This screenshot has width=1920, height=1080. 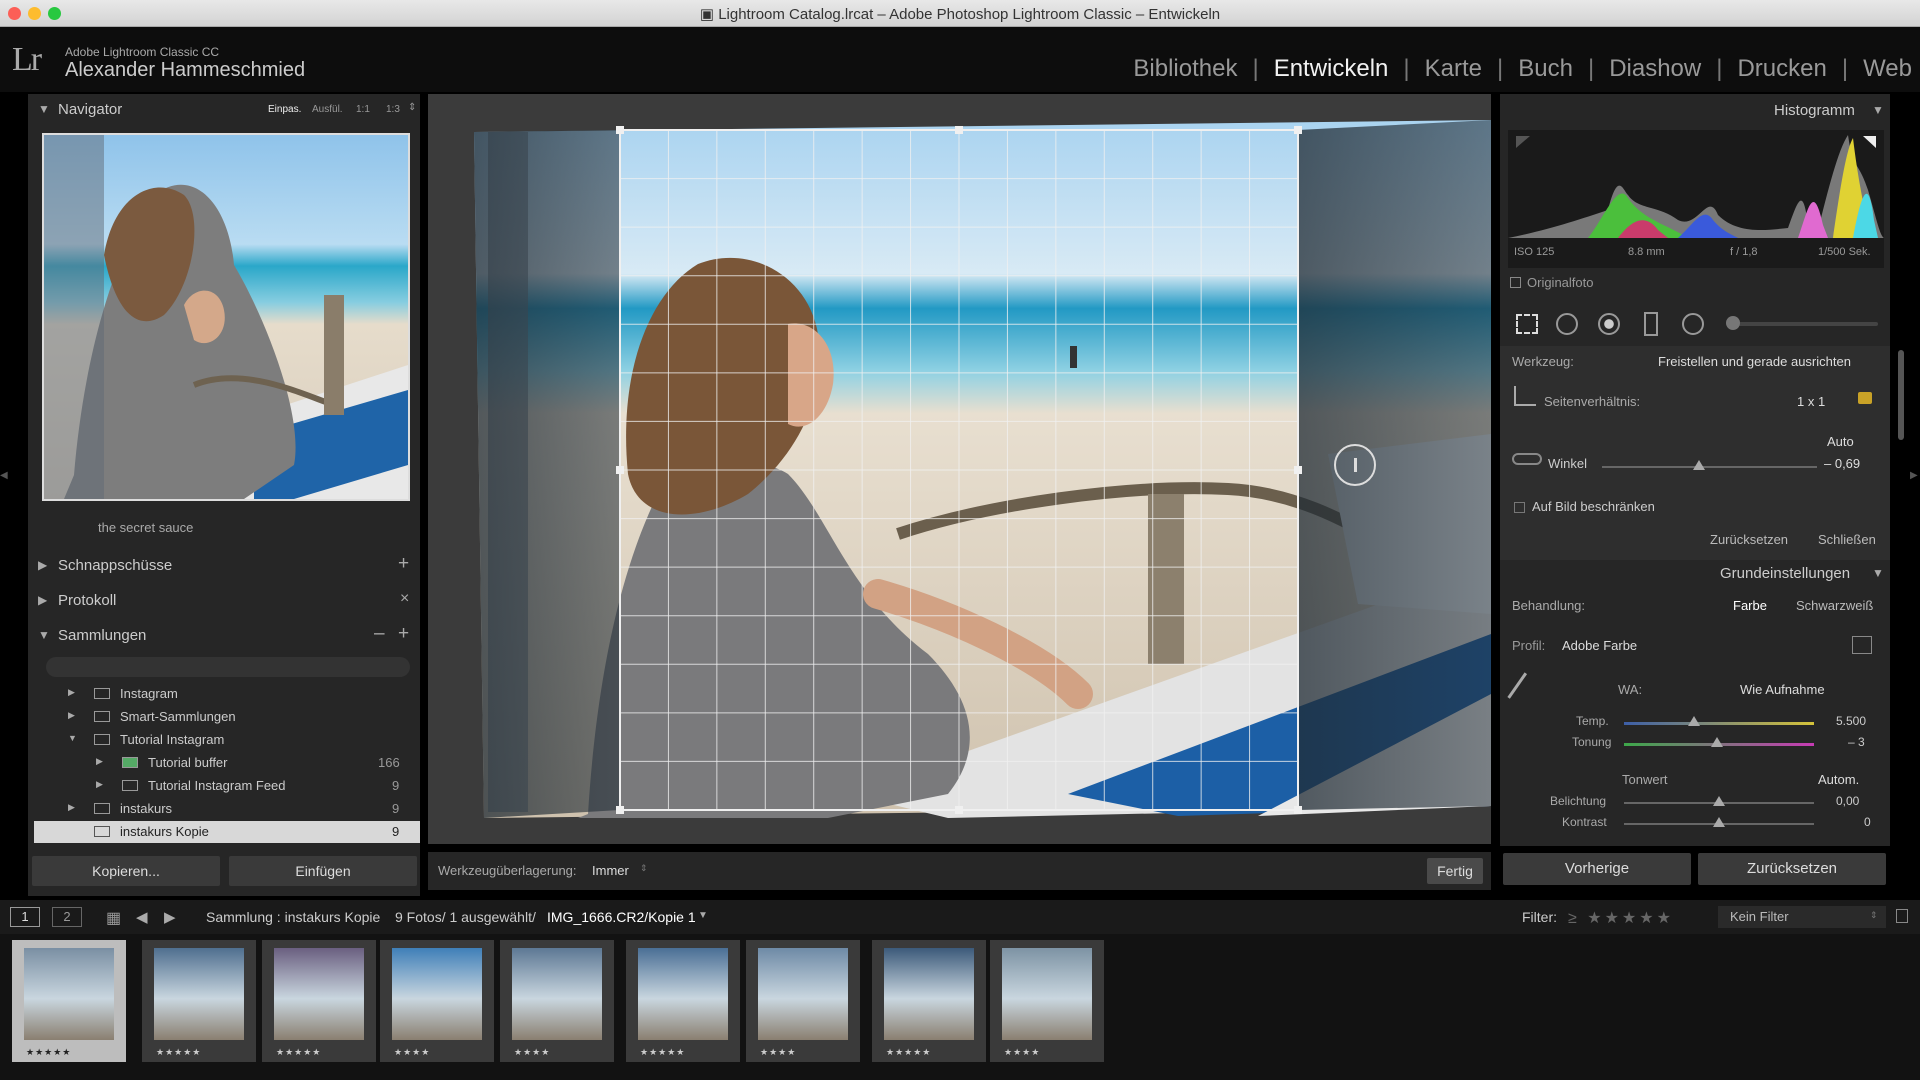 I want to click on navigator-preview, so click(x=226, y=317).